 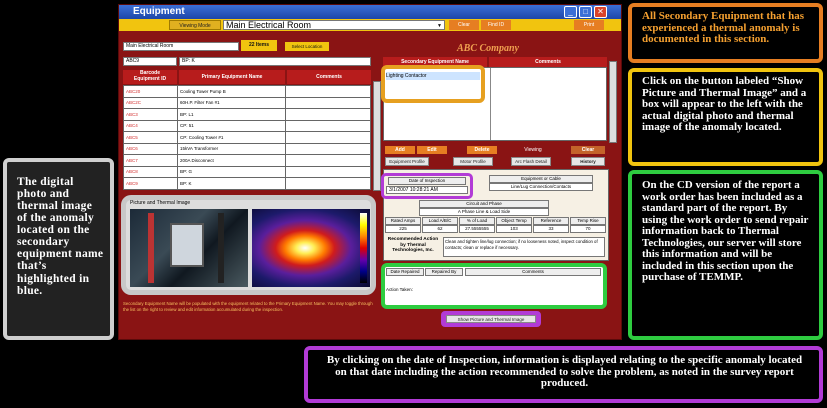 What do you see at coordinates (588, 161) in the screenshot?
I see `tab-history: History` at bounding box center [588, 161].